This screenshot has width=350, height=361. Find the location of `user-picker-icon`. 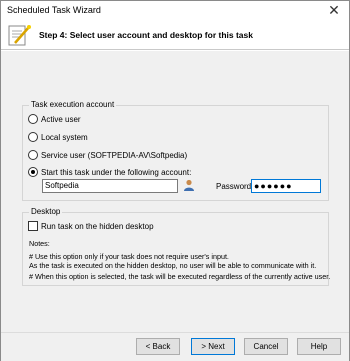

user-picker-icon is located at coordinates (189, 185).